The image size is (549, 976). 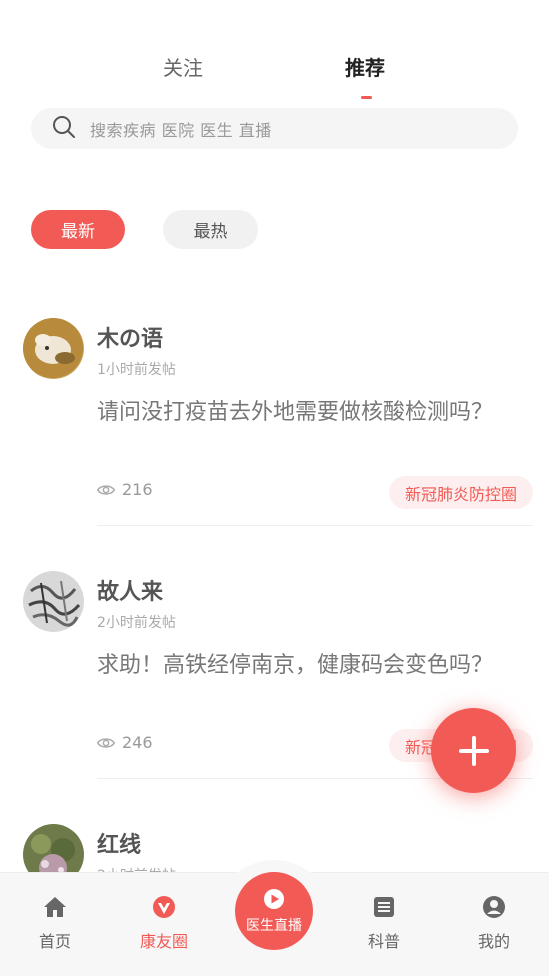 What do you see at coordinates (55, 907) in the screenshot?
I see `home-icon` at bounding box center [55, 907].